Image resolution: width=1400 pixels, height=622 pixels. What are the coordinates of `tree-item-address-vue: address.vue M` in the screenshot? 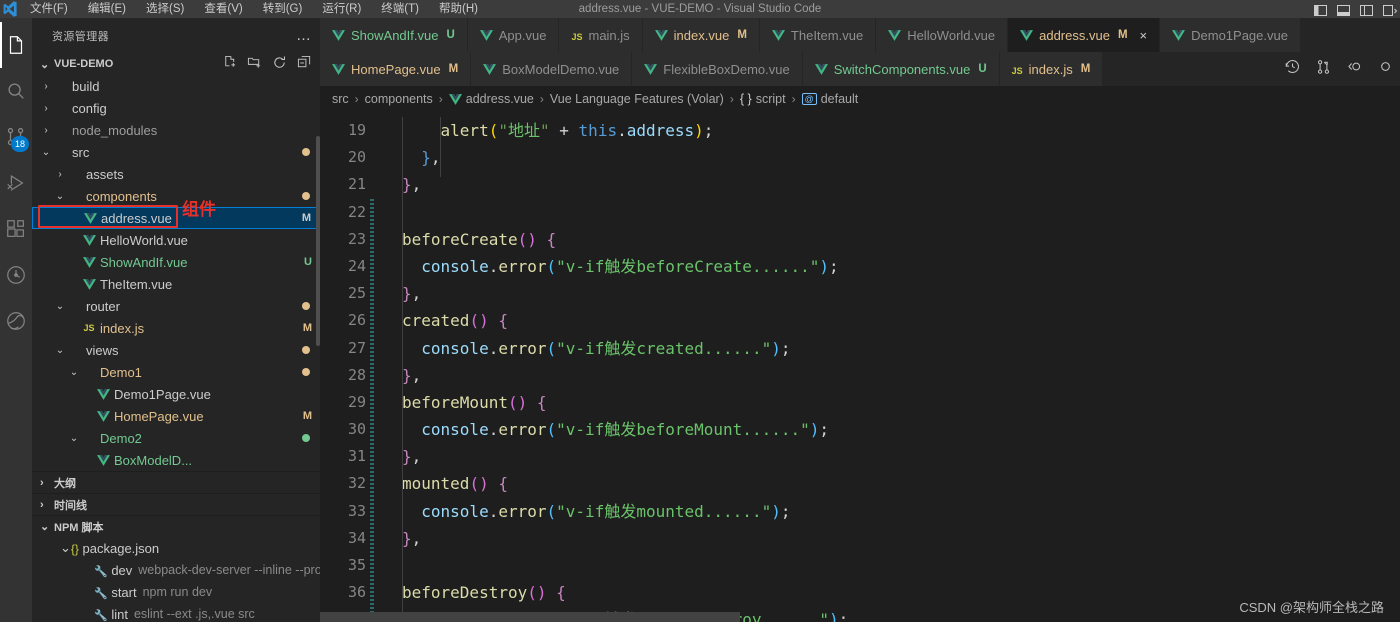 It's located at (176, 218).